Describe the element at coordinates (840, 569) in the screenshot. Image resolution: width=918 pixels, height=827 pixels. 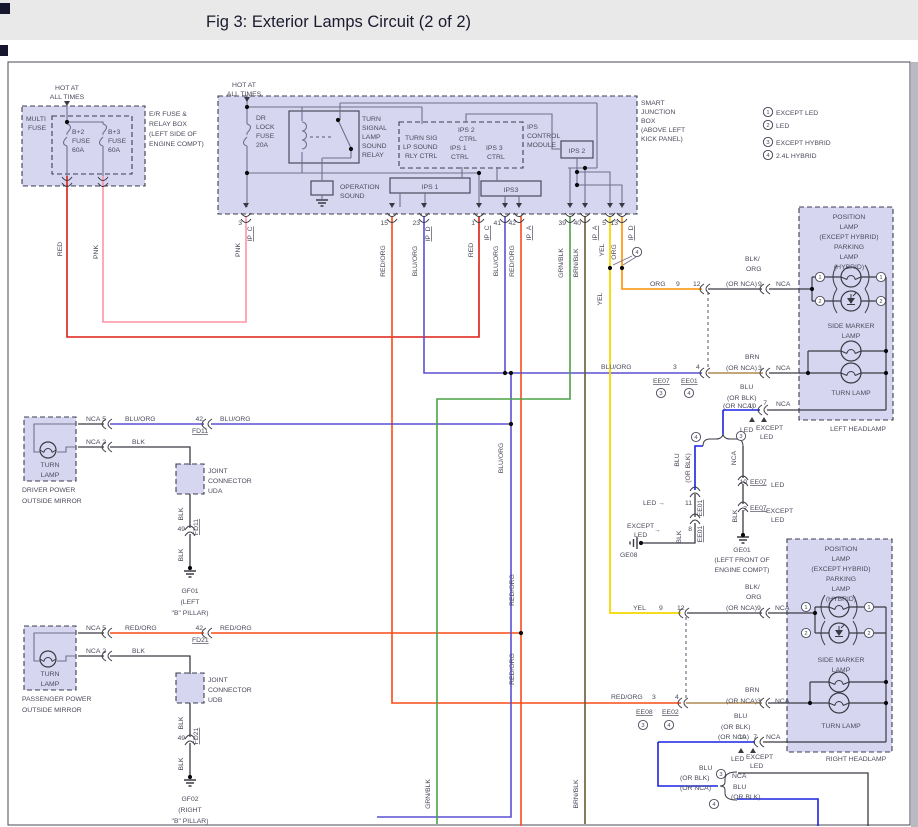
I see `diagram-label: (EXCEPT HYBRID)` at that location.